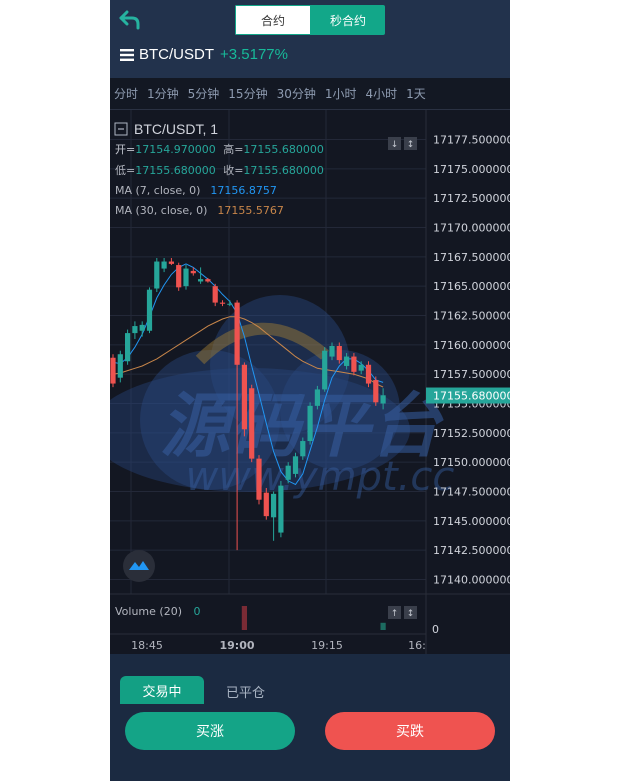  What do you see at coordinates (163, 93) in the screenshot?
I see `interval-1: 1分钟` at bounding box center [163, 93].